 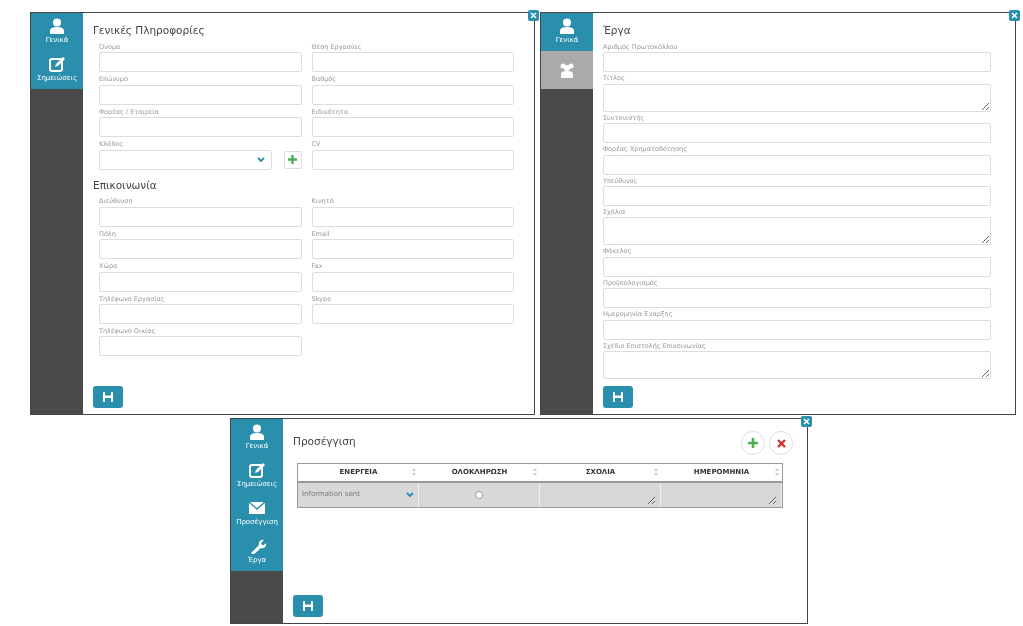 What do you see at coordinates (617, 30) in the screenshot?
I see `panel-title: Έργα` at bounding box center [617, 30].